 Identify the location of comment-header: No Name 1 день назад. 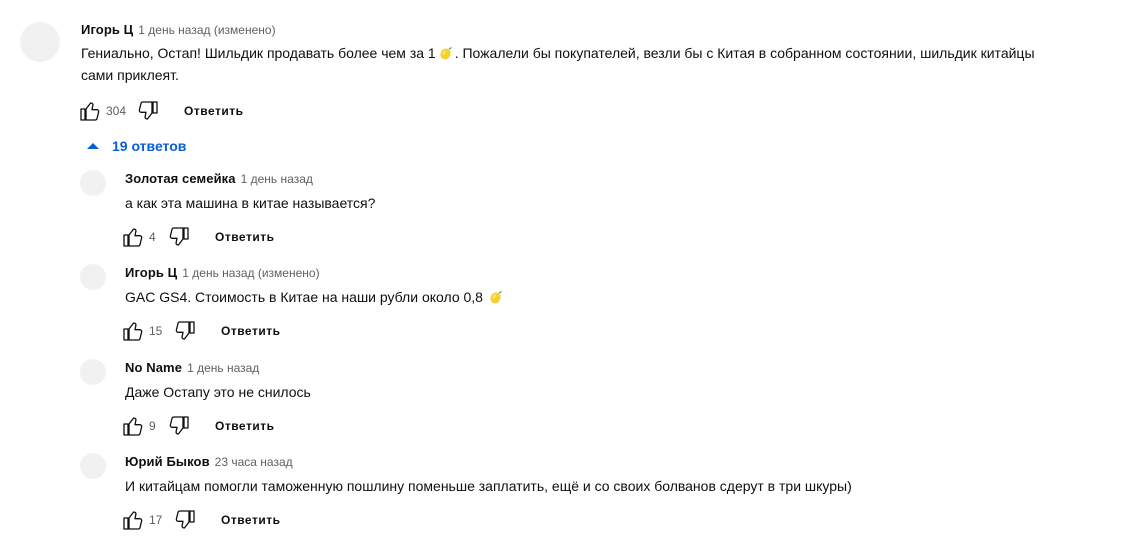
(218, 367).